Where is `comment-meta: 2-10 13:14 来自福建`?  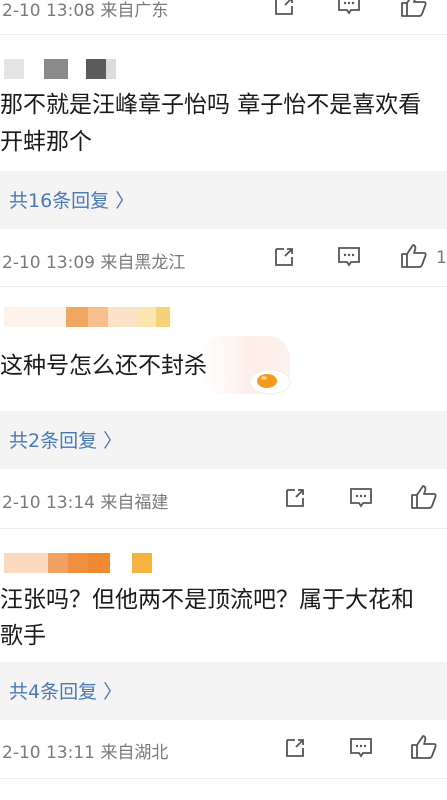
comment-meta: 2-10 13:14 来自福建 is located at coordinates (85, 503).